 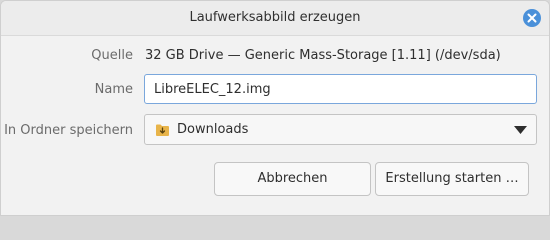 What do you see at coordinates (162, 130) in the screenshot?
I see `download-folder-icon` at bounding box center [162, 130].